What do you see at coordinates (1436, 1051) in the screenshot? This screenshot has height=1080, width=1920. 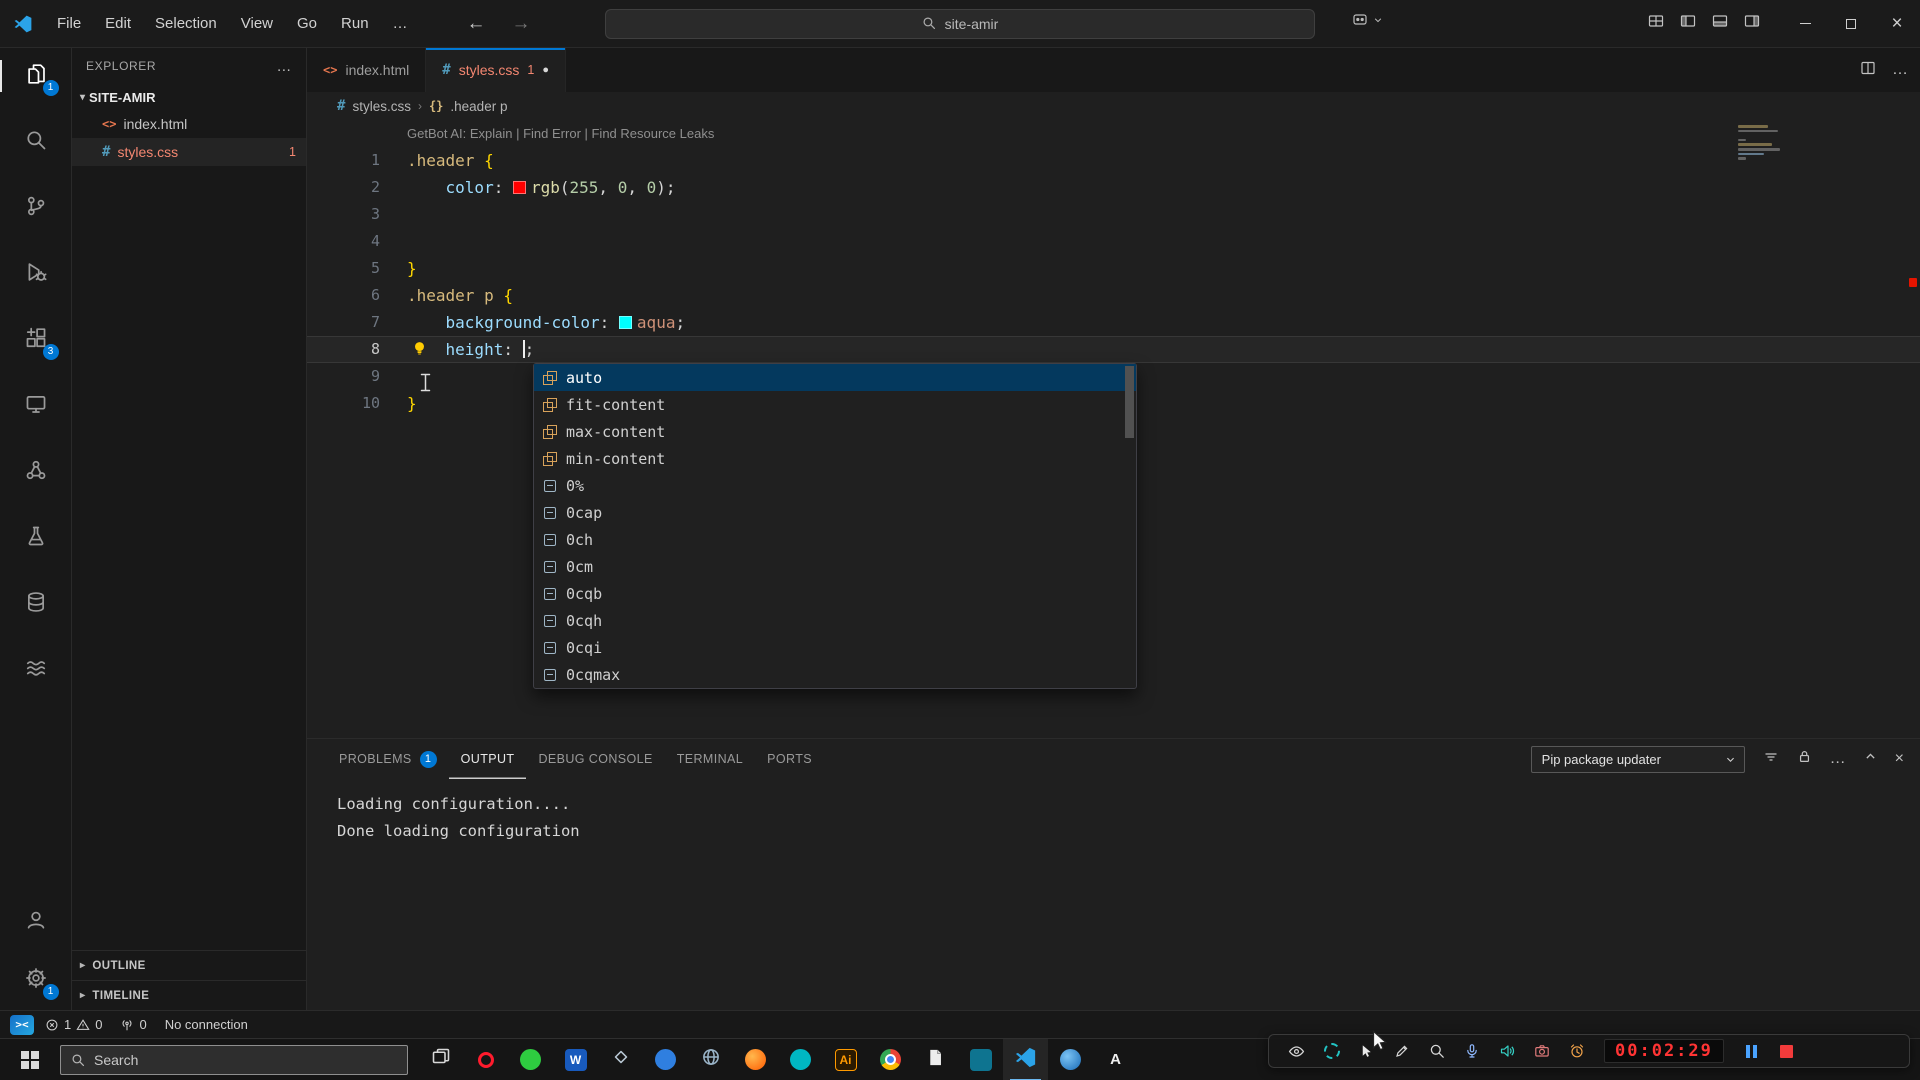 I see `magnifier-tool-icon` at bounding box center [1436, 1051].